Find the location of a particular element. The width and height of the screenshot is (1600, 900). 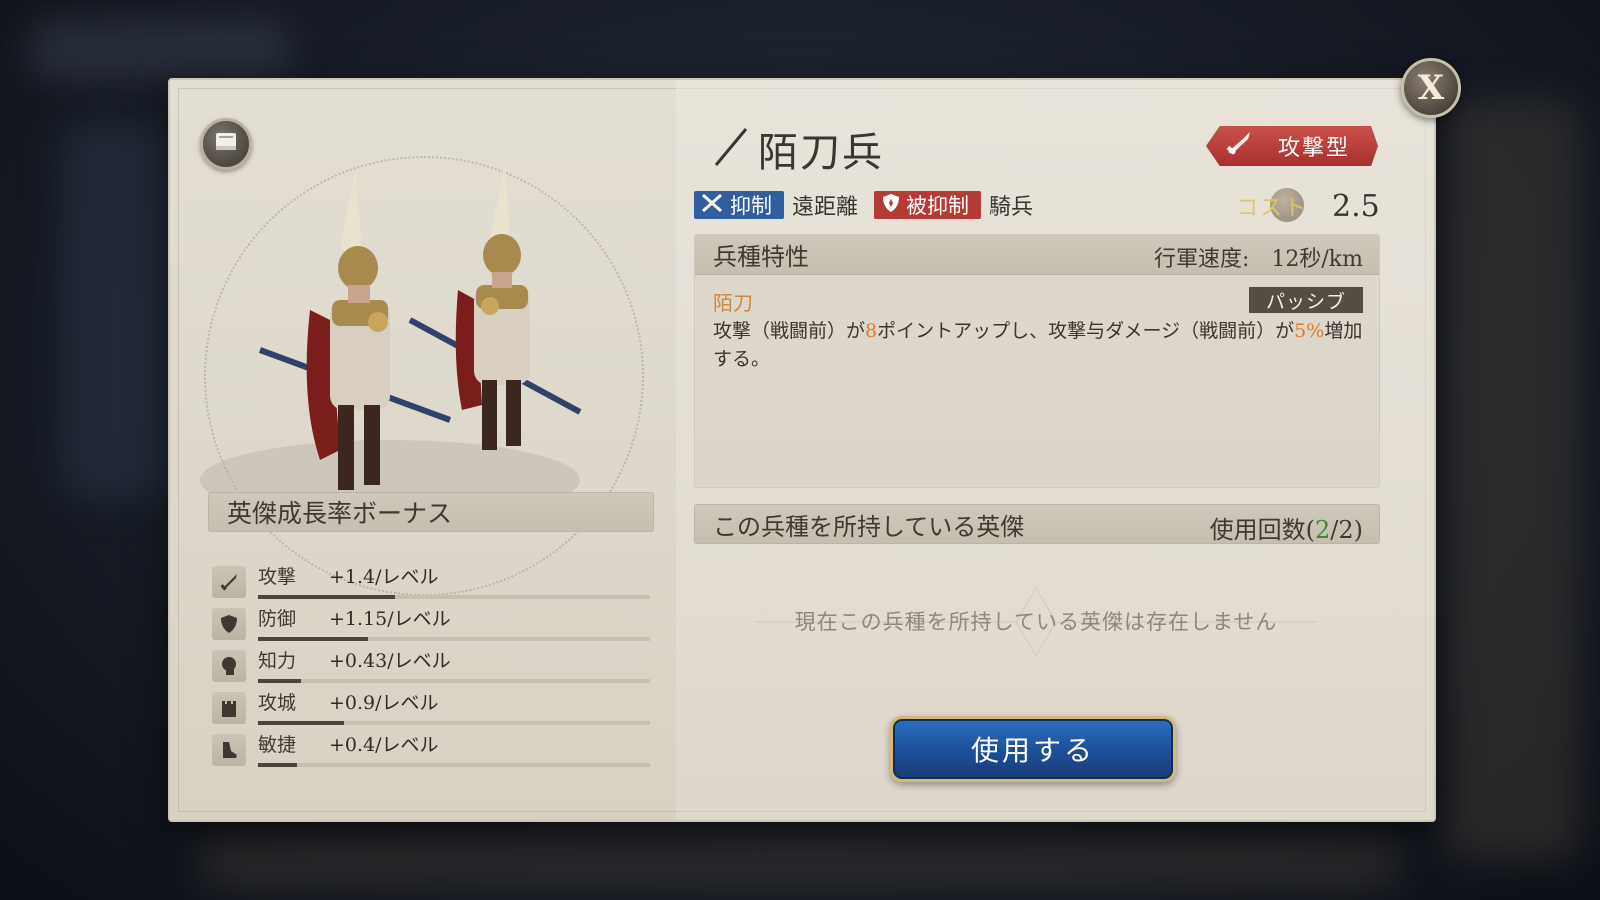

cost-label: コスト is located at coordinates (1272, 208).